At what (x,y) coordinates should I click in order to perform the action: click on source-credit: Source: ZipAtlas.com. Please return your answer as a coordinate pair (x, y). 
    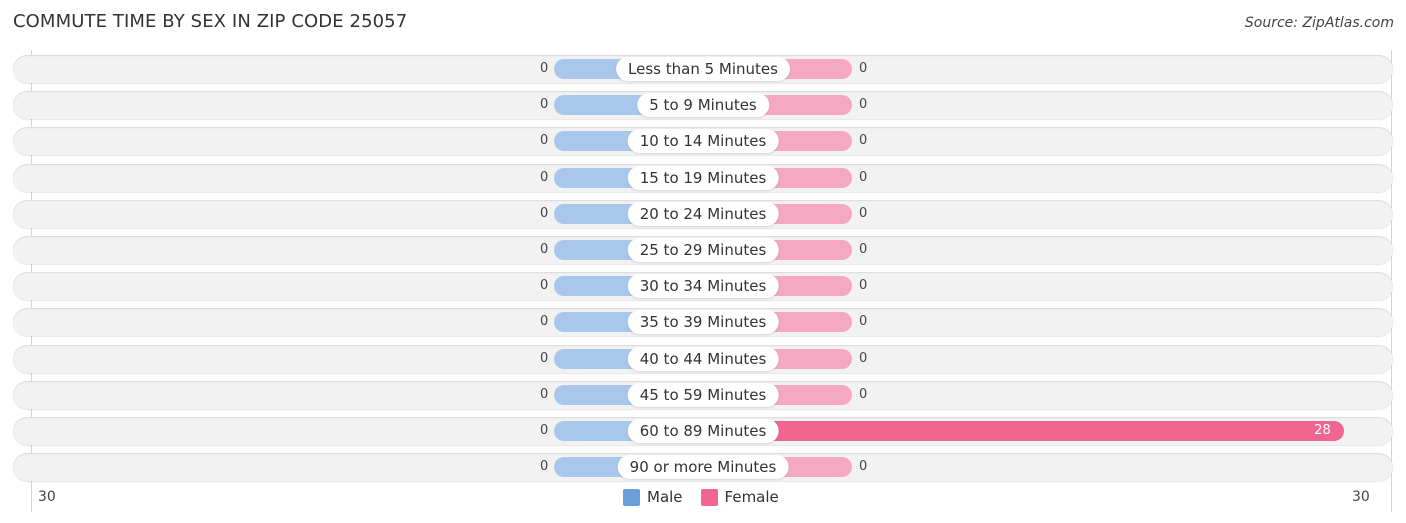
    Looking at the image, I should click on (1319, 23).